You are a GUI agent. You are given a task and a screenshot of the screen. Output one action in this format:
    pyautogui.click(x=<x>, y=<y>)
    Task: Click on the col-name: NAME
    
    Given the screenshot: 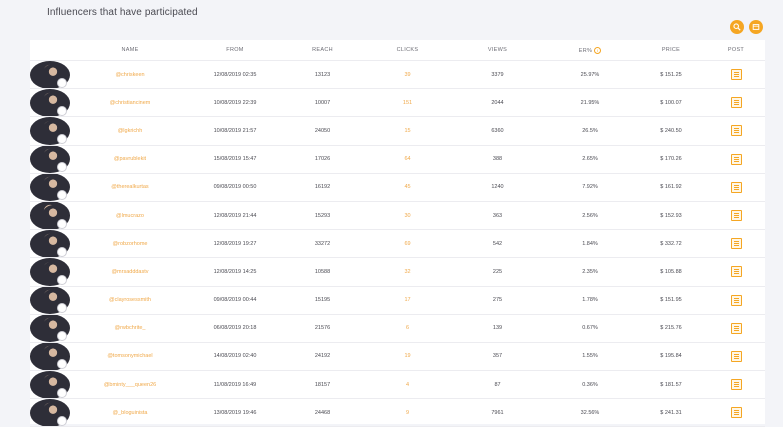 What is the action you would take?
    pyautogui.click(x=130, y=50)
    